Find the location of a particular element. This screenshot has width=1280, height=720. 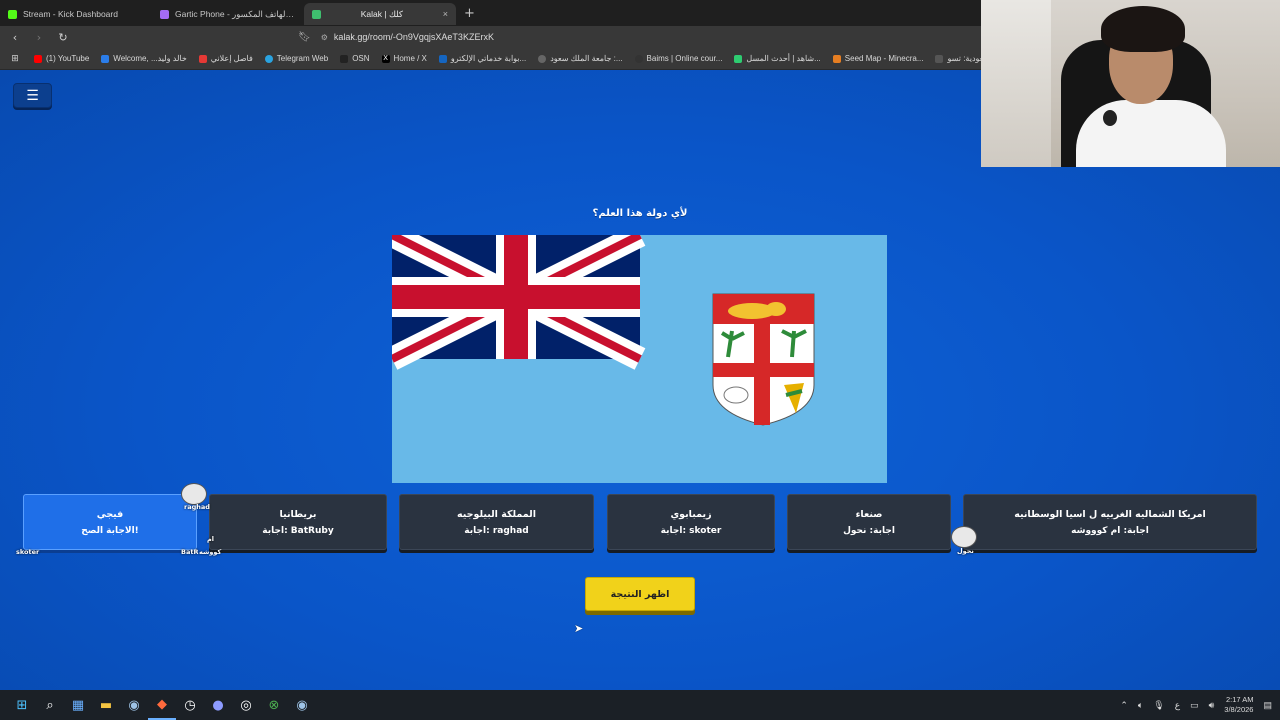

answer-subtitle: اجابة: raghad is located at coordinates (496, 530).